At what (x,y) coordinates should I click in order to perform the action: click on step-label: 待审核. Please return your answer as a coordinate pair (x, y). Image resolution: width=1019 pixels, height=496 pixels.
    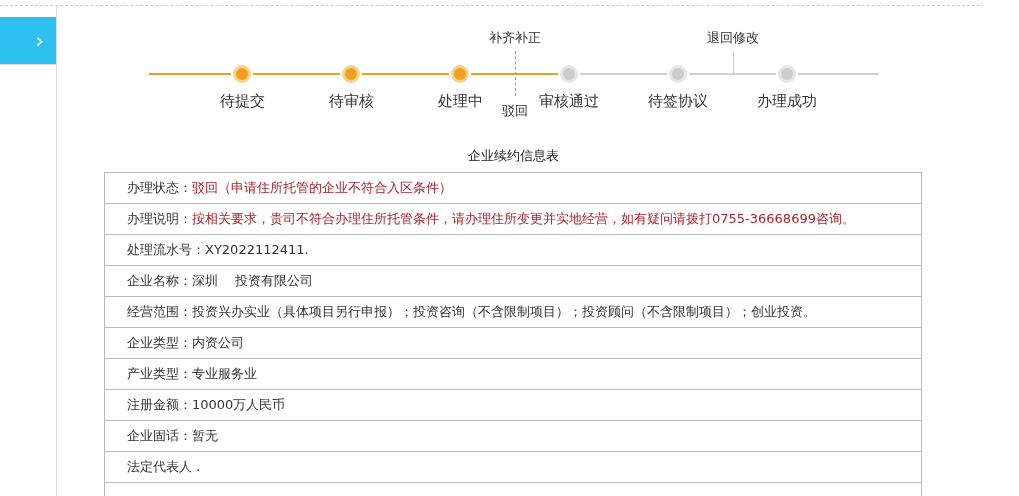
    Looking at the image, I should click on (351, 101).